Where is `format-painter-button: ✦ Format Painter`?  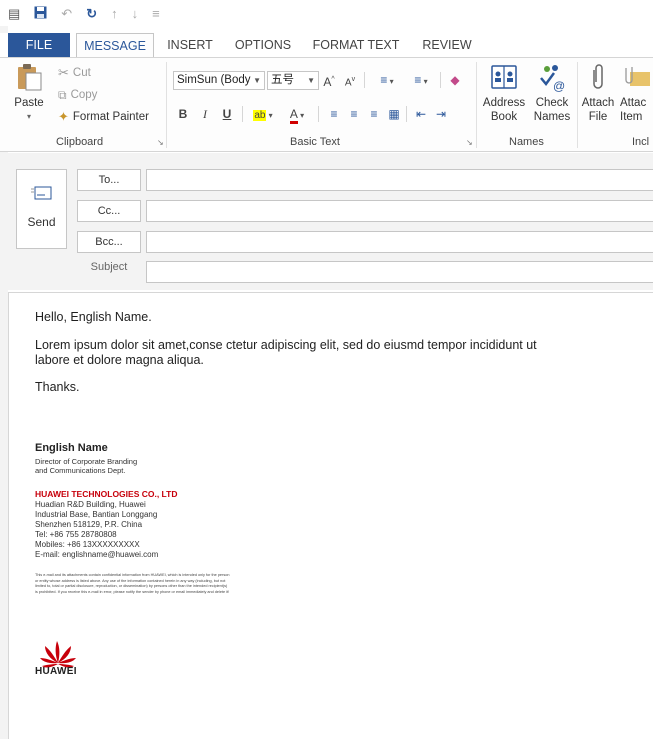 format-painter-button: ✦ Format Painter is located at coordinates (103, 117).